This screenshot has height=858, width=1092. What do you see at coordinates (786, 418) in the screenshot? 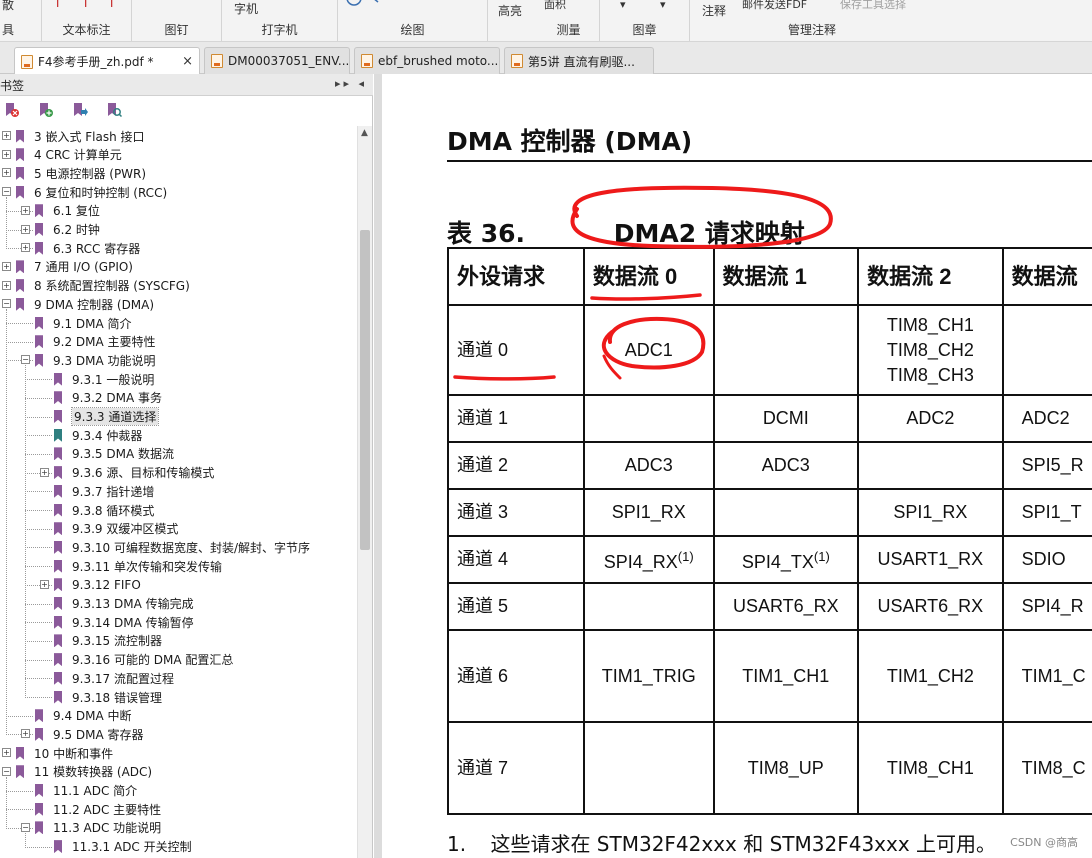
I see `table-cell: DCMI` at bounding box center [786, 418].